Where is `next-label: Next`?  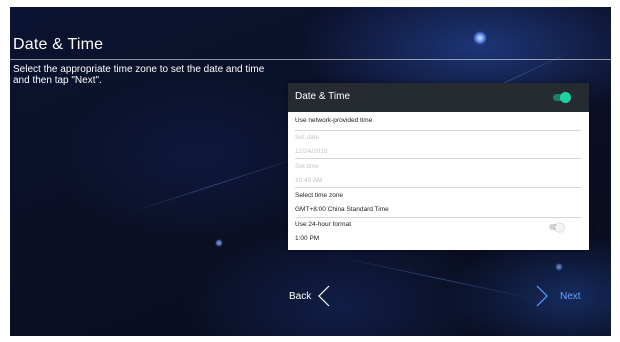
next-label: Next is located at coordinates (570, 296).